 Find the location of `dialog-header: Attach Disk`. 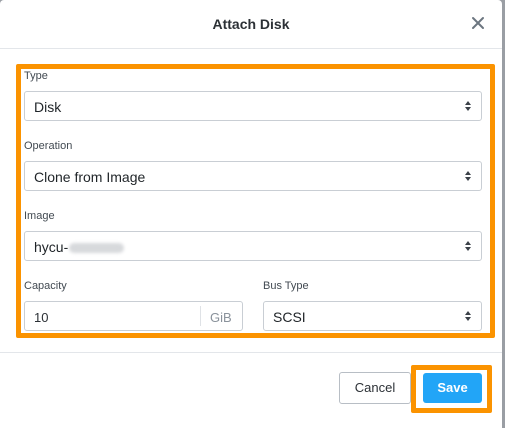

dialog-header: Attach Disk is located at coordinates (251, 24).